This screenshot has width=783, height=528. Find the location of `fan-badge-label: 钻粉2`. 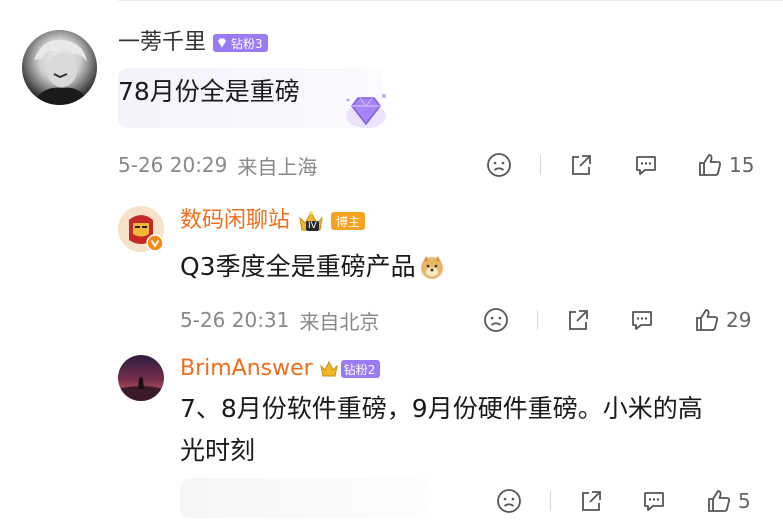

fan-badge-label: 钻粉2 is located at coordinates (359, 369).